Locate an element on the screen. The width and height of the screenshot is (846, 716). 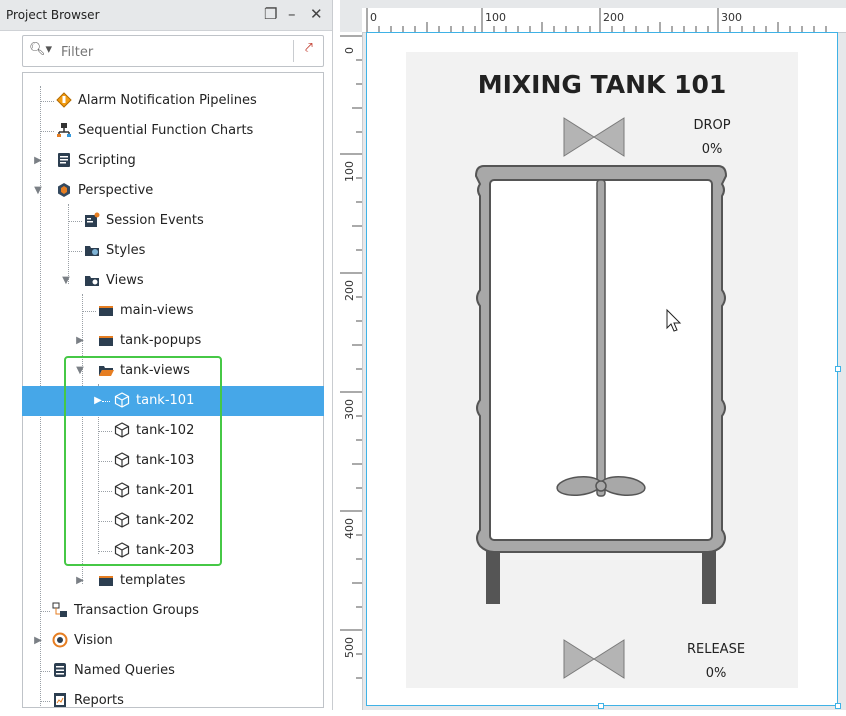
release-valve is located at coordinates (594, 659).